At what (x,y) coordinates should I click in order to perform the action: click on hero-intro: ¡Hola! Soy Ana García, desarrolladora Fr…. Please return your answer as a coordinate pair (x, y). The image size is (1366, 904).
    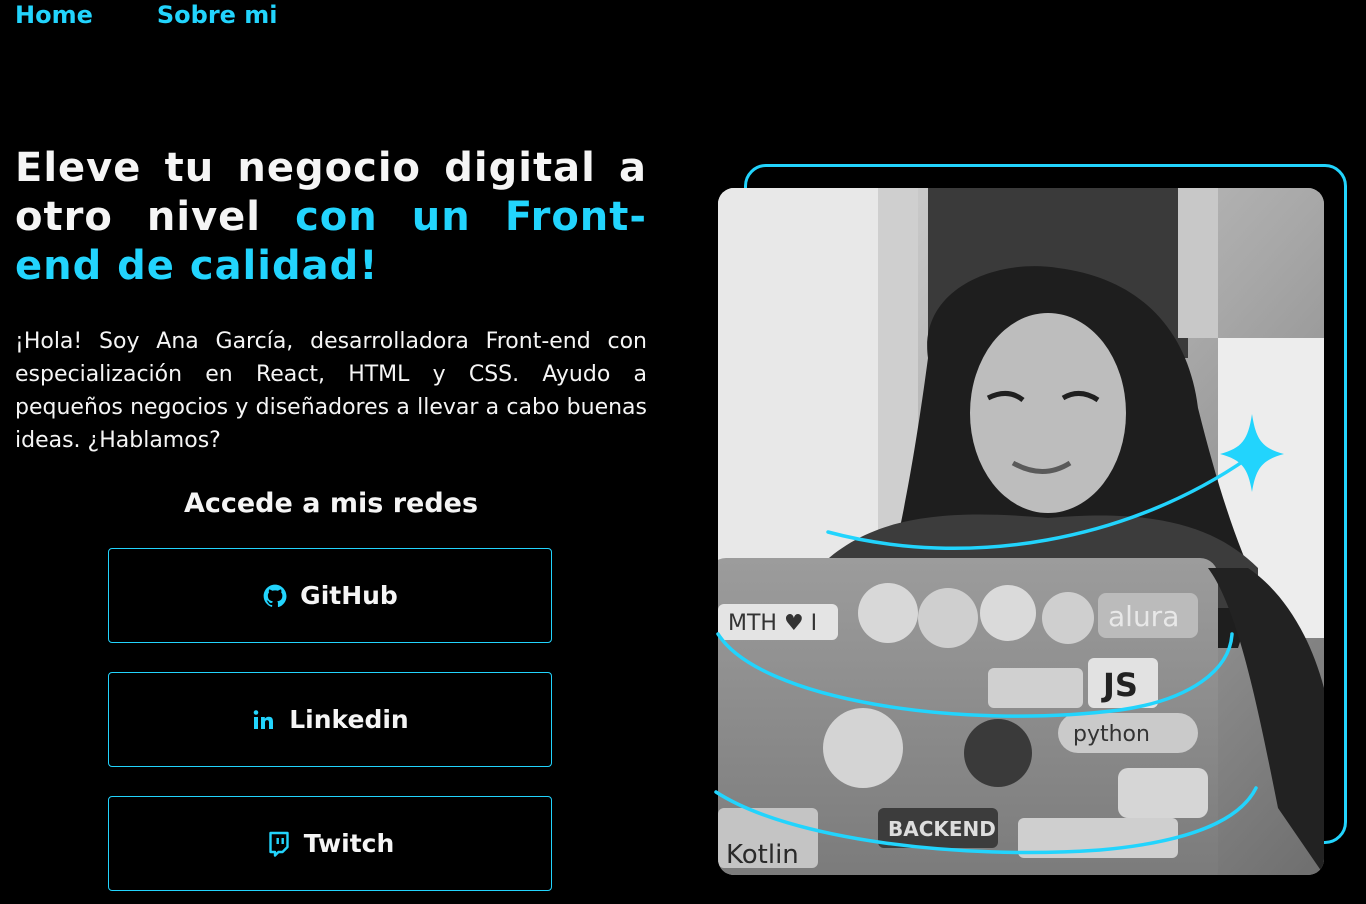
    Looking at the image, I should click on (331, 391).